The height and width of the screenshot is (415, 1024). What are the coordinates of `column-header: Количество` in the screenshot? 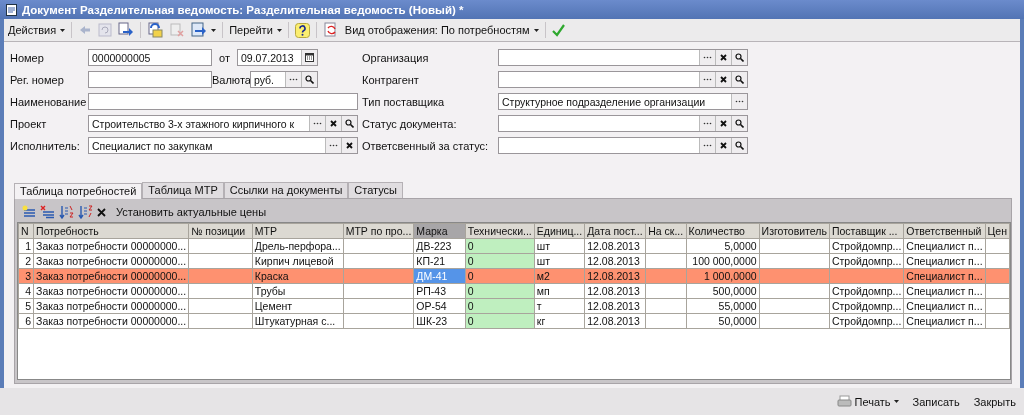 It's located at (723, 231).